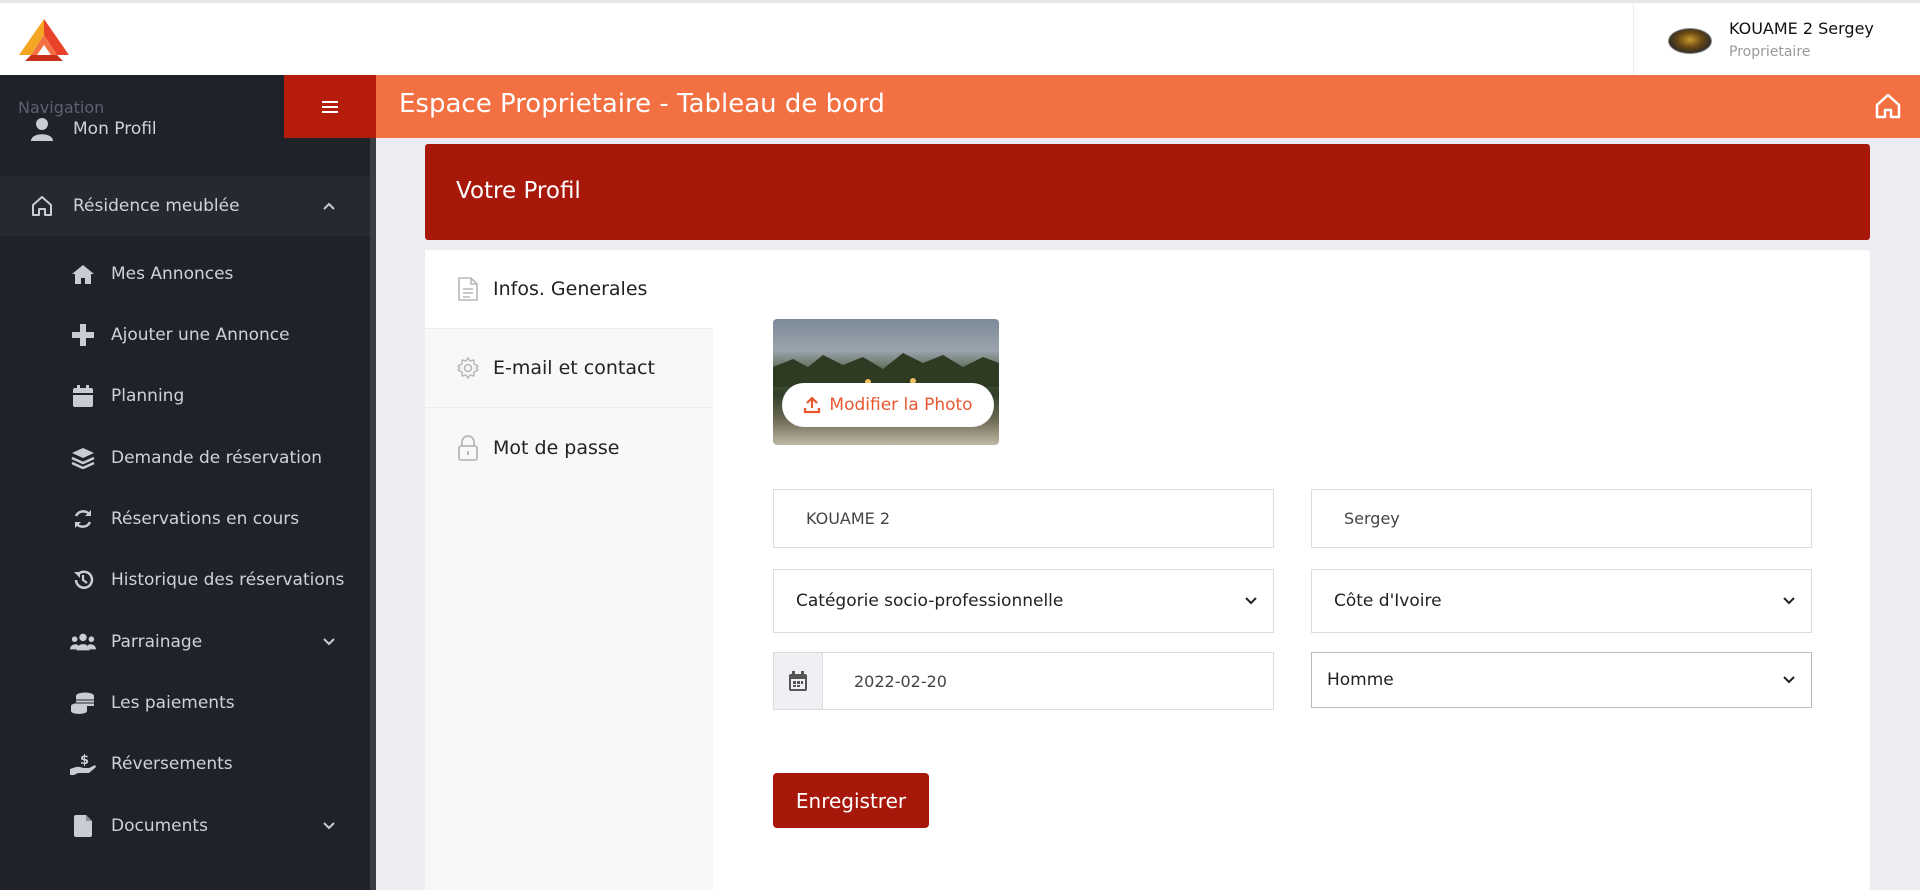 The image size is (1920, 890). Describe the element at coordinates (83, 274) in the screenshot. I see `house-icon` at that location.